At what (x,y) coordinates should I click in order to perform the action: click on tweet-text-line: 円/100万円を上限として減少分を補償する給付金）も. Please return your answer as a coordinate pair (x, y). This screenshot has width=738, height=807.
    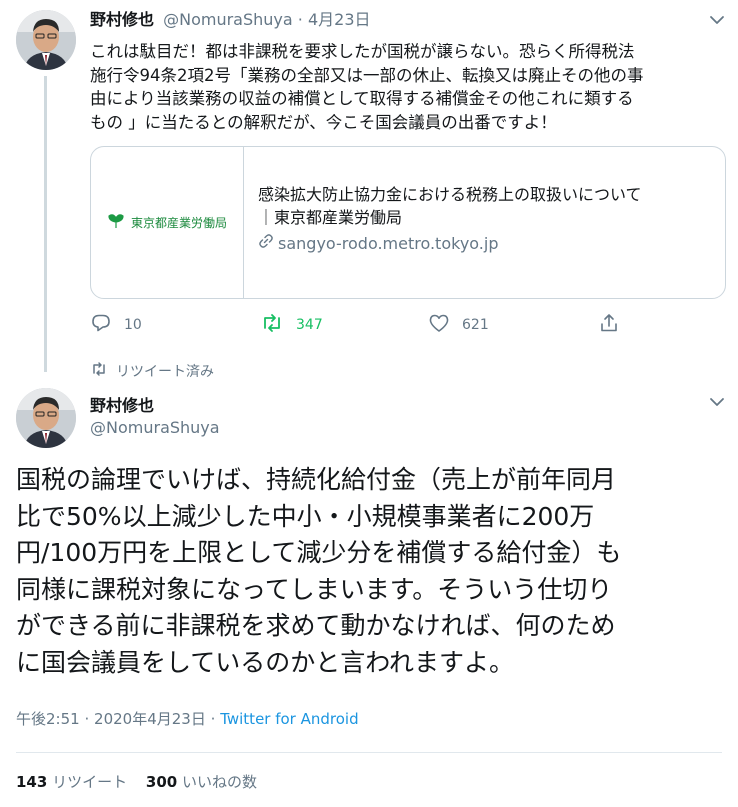
    Looking at the image, I should click on (319, 552).